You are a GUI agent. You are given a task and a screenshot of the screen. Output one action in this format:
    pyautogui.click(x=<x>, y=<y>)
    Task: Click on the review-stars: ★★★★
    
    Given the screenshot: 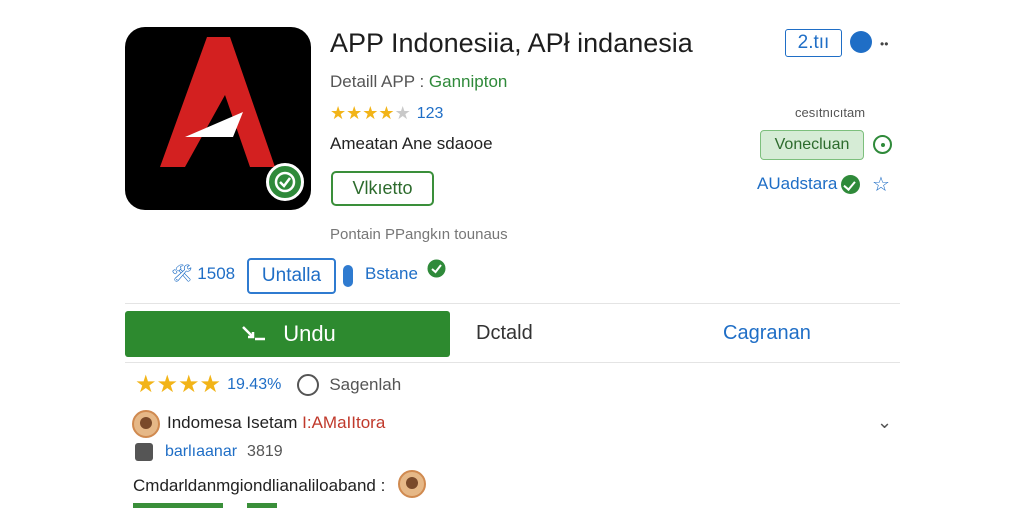 What is the action you would take?
    pyautogui.click(x=178, y=385)
    